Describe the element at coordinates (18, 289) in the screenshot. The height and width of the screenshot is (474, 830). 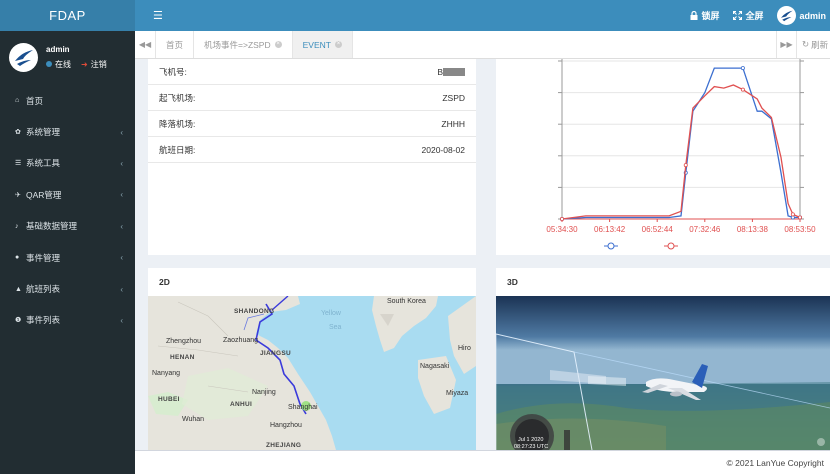
I see `warning-icon: ▲` at that location.